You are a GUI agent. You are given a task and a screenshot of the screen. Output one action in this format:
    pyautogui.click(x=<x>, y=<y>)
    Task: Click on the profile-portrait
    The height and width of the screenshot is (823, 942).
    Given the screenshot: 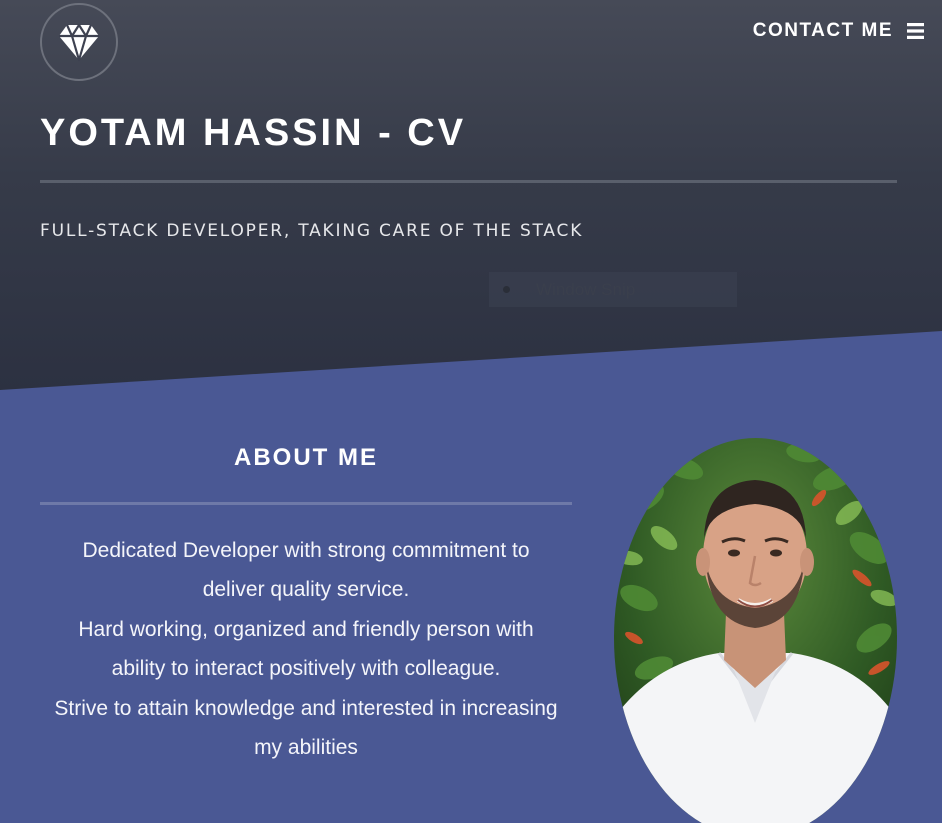 What is the action you would take?
    pyautogui.click(x=755, y=630)
    